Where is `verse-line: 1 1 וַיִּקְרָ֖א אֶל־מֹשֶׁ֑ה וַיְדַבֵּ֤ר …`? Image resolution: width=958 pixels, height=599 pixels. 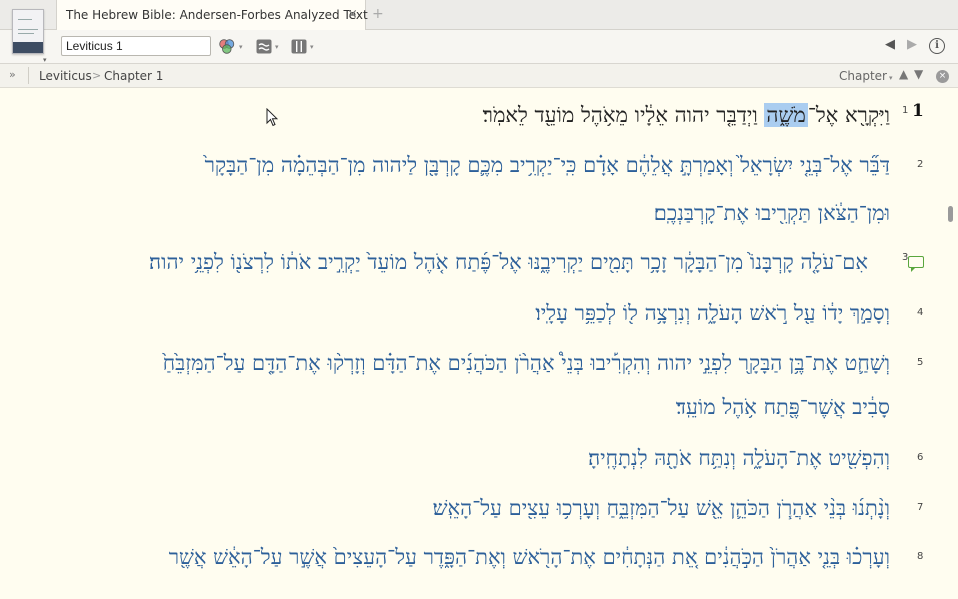 verse-line: 1 1 וַיִּקְרָ֖א אֶל־מֹשֶׁ֑ה וַיְדַבֵּ֤ר … is located at coordinates (462, 115).